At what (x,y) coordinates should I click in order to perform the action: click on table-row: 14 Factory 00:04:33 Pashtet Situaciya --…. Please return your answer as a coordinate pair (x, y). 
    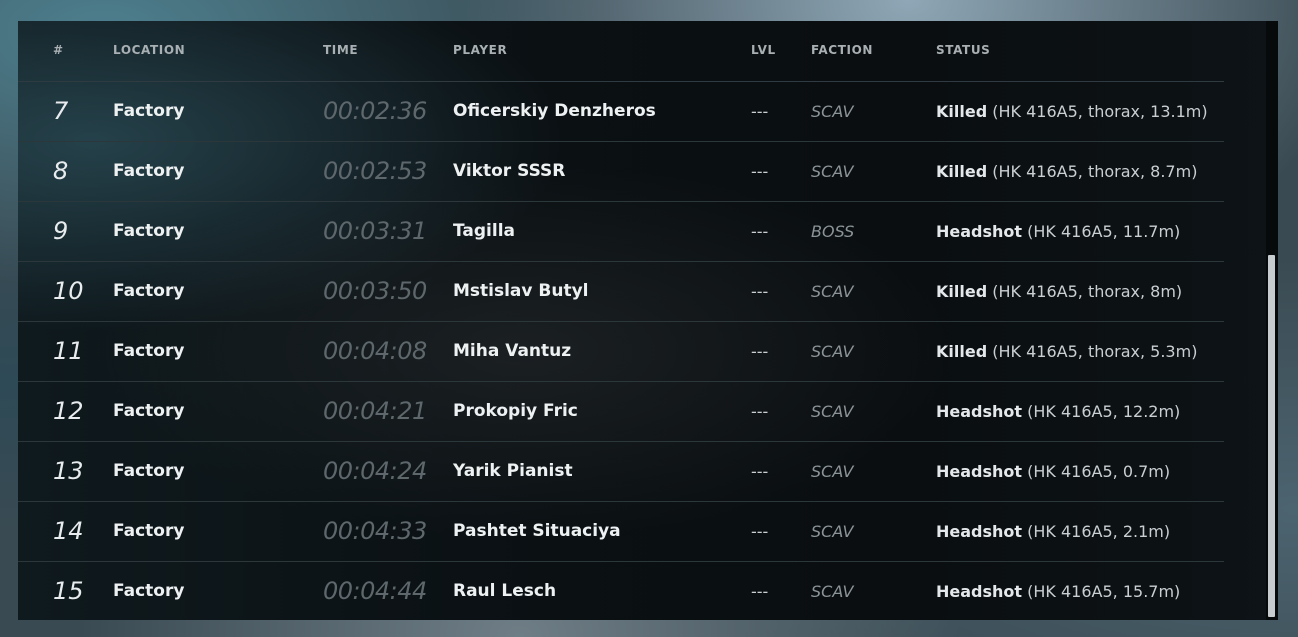
    Looking at the image, I should click on (621, 532).